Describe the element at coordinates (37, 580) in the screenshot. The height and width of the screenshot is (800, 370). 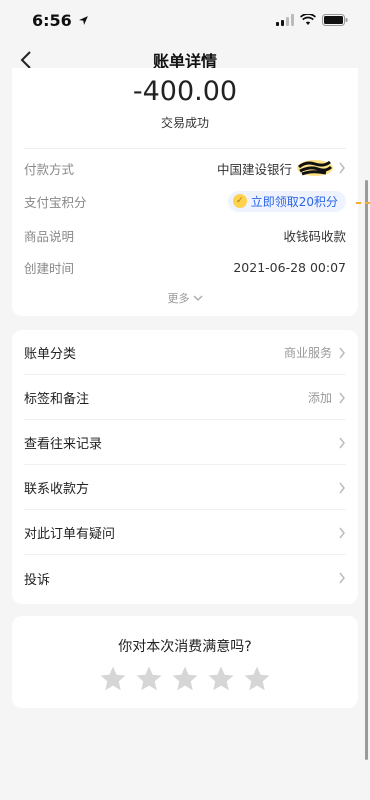
I see `menu-label: 投诉` at that location.